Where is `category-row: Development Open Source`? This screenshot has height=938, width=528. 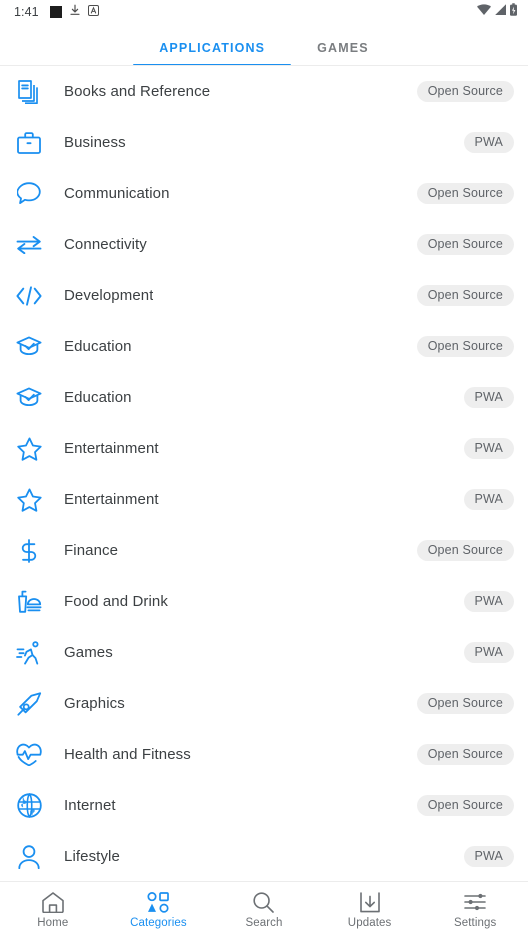 category-row: Development Open Source is located at coordinates (264, 295).